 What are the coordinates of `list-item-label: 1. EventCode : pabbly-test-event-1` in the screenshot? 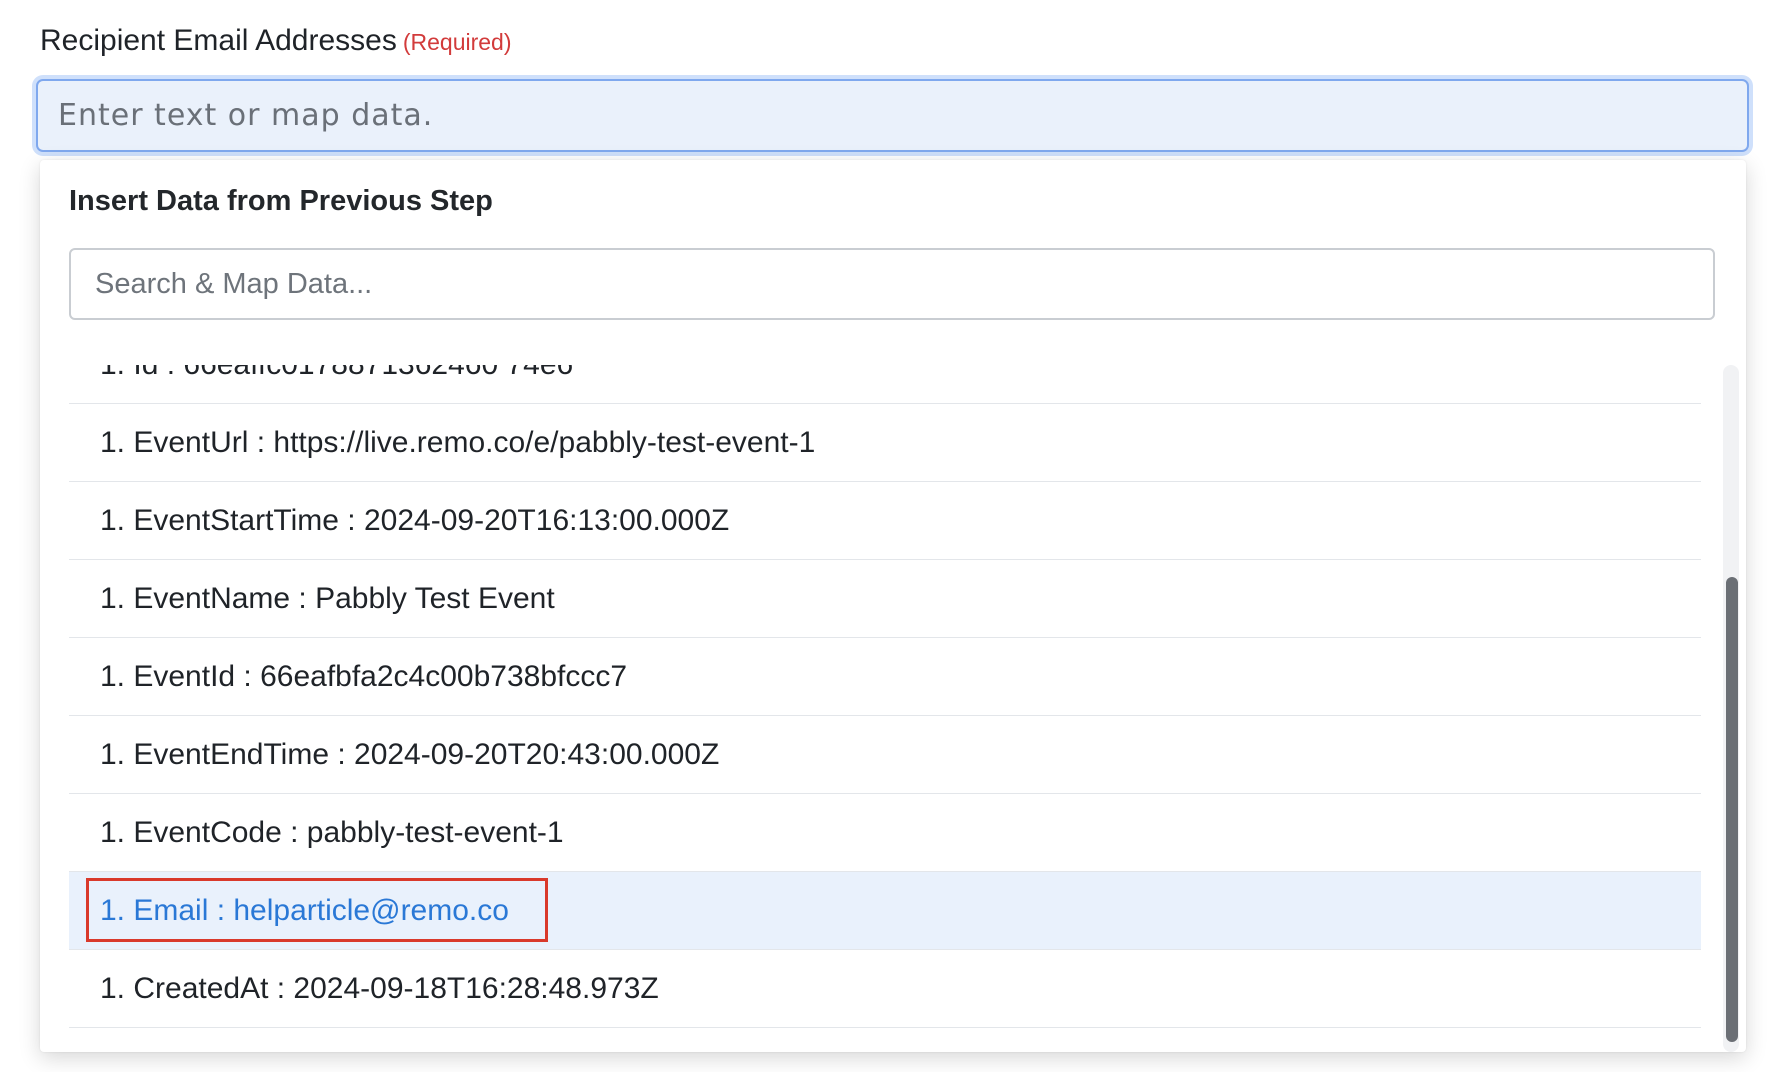 It's located at (332, 832).